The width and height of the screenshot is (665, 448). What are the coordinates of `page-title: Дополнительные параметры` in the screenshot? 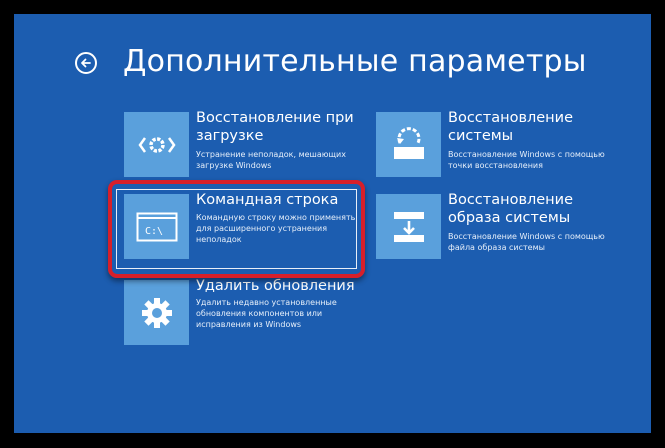 It's located at (355, 61).